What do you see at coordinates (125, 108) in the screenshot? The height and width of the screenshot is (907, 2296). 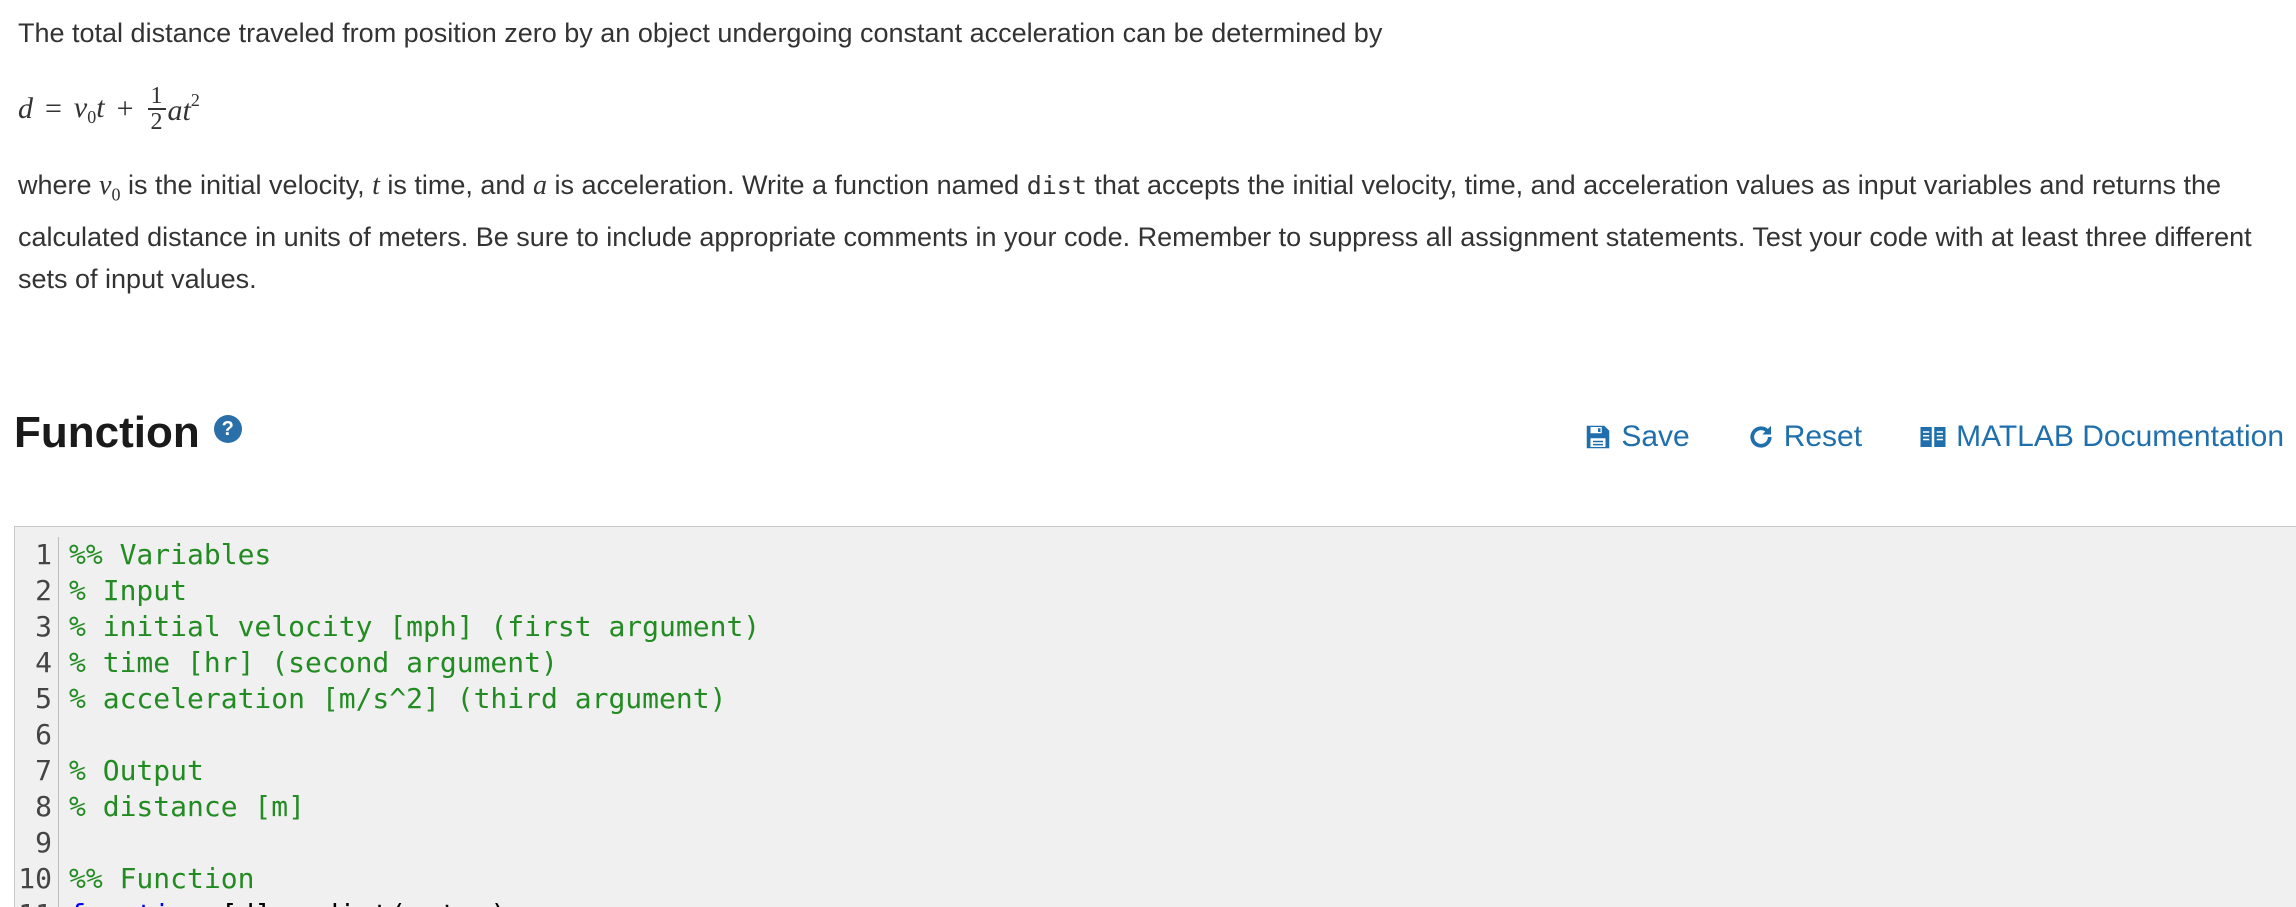 I see `formula-plus: +` at bounding box center [125, 108].